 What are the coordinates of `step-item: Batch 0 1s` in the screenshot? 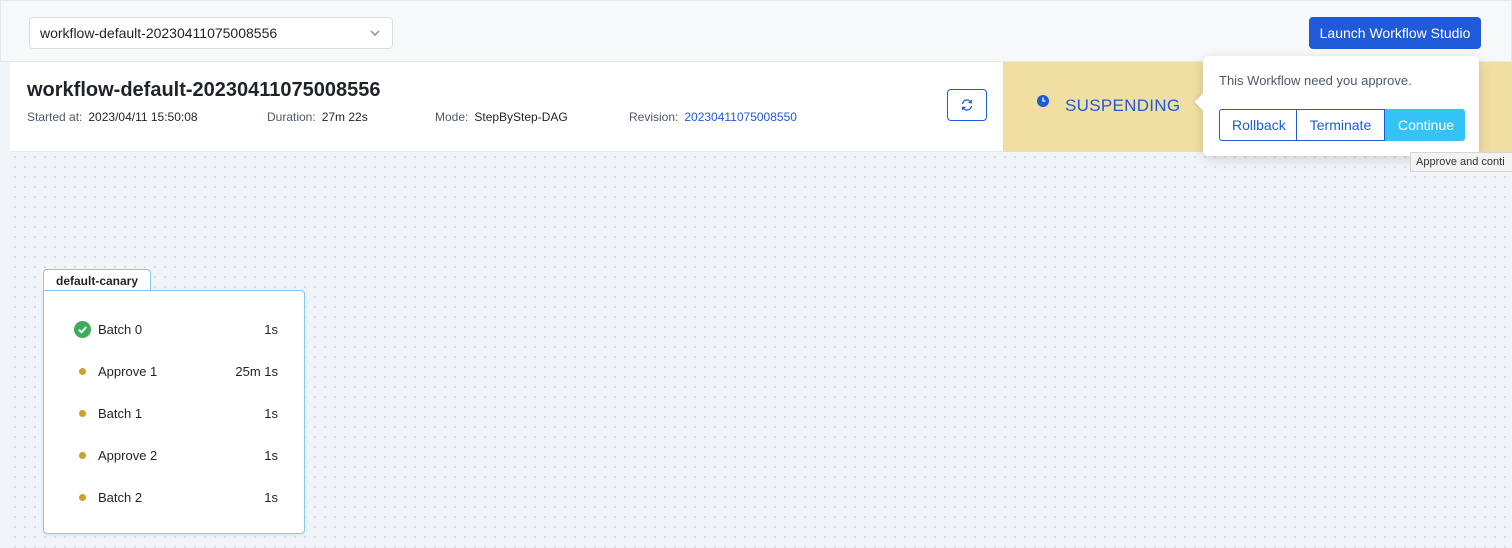 It's located at (175, 329).